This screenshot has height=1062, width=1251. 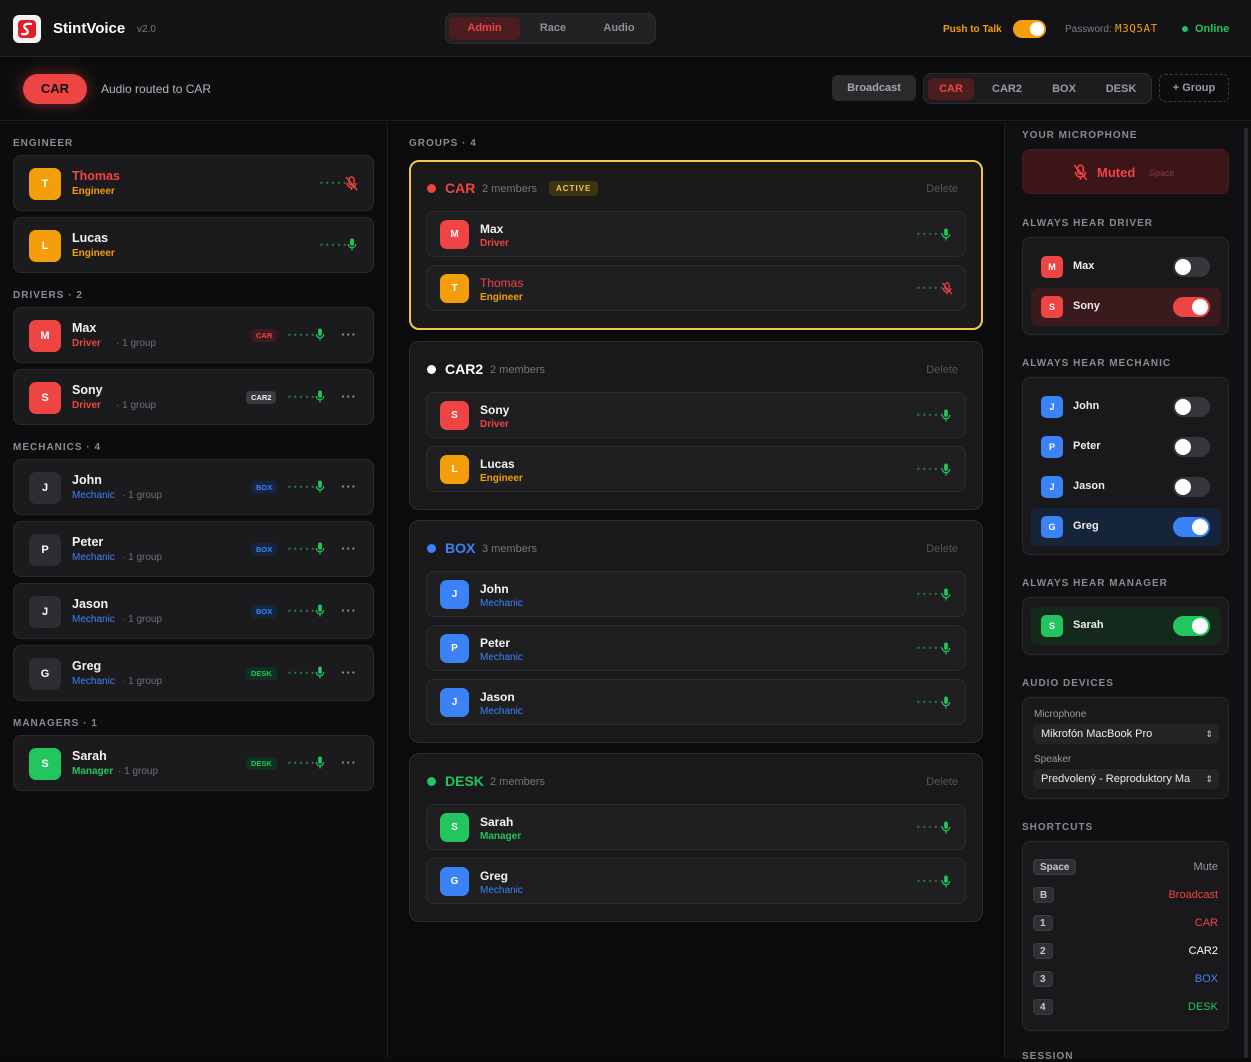 I want to click on group-member-count: 2 members, so click(x=510, y=189).